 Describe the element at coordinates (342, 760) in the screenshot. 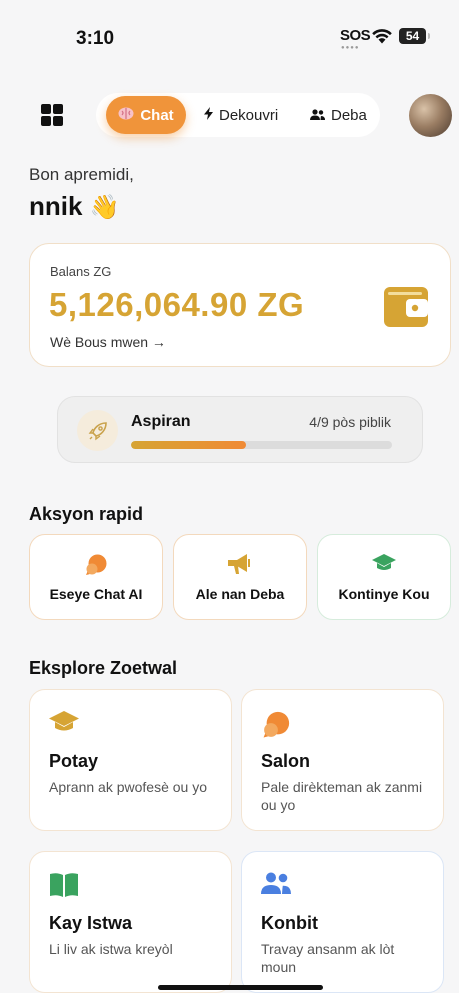

I see `explore-card-salon: Salon Pale dirèkteman ak zanmi ou yo` at that location.